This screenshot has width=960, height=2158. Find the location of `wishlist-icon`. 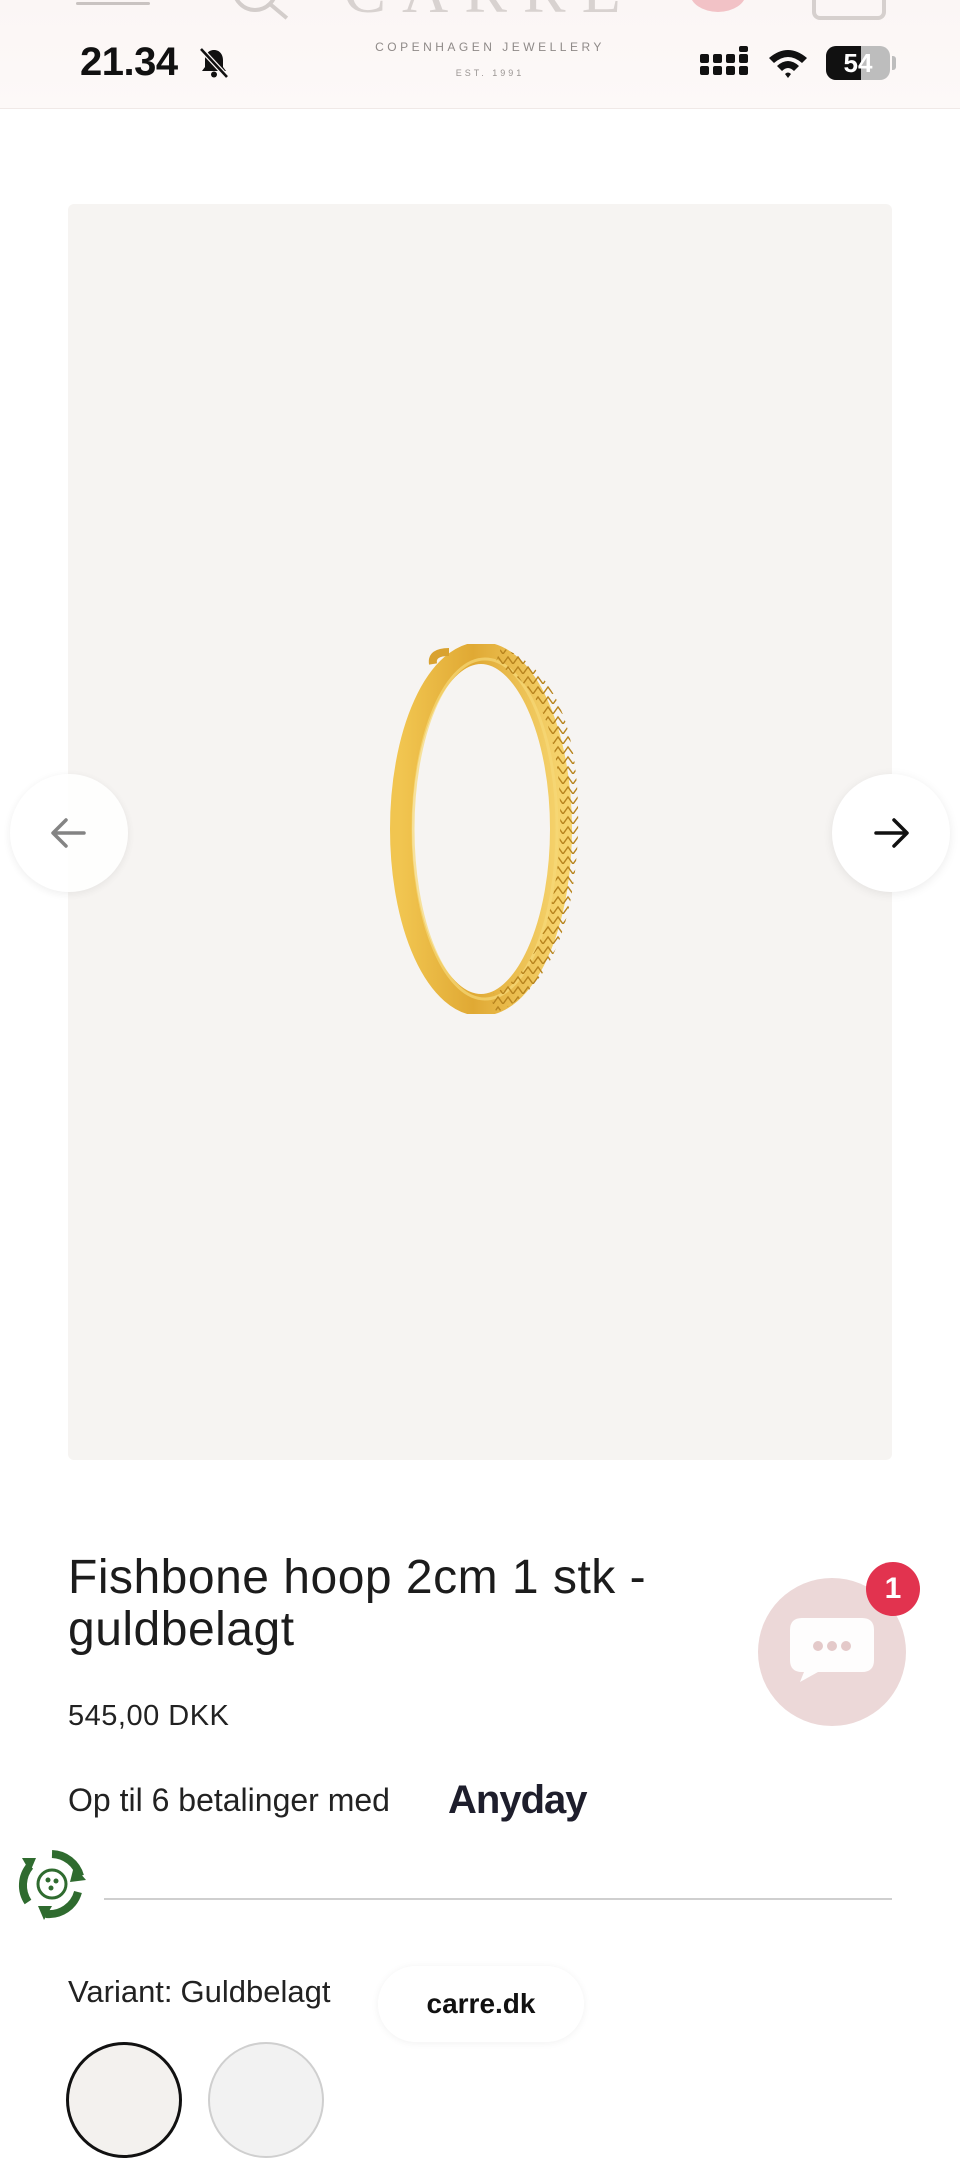

wishlist-icon is located at coordinates (718, 6).